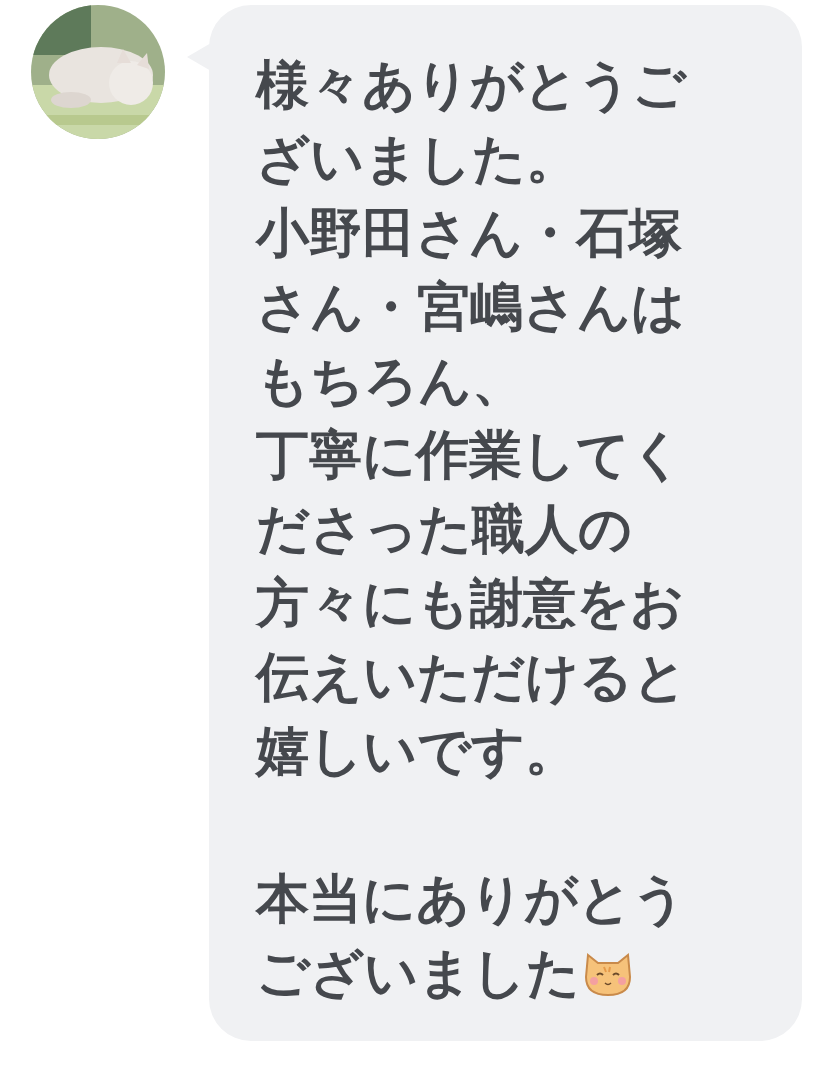  Describe the element at coordinates (471, 936) in the screenshot. I see `message-text: 本当にありがとう ございました` at that location.